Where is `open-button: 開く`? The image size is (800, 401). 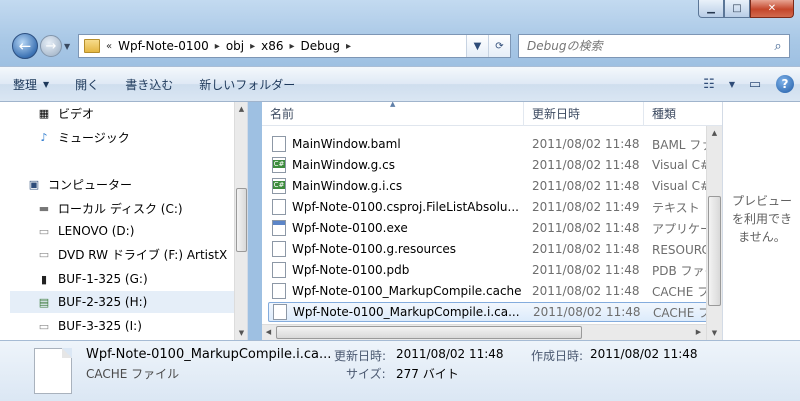
open-button: 開く is located at coordinates (87, 84).